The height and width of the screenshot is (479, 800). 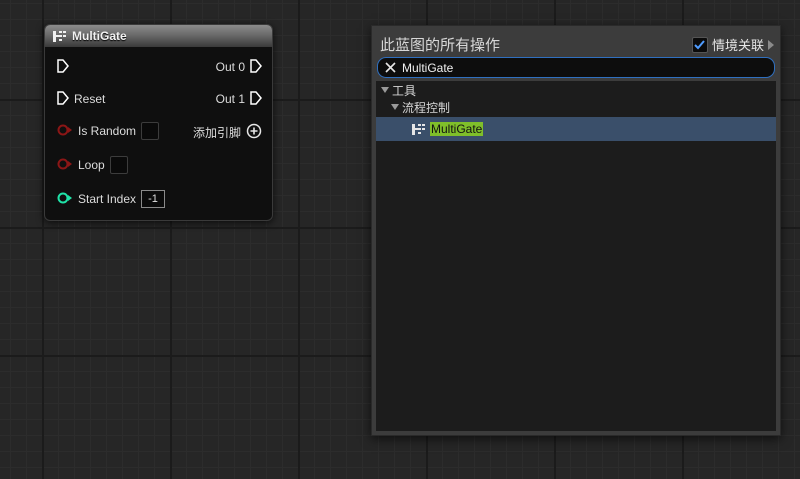 What do you see at coordinates (158, 165) in the screenshot?
I see `pin-row-loop: Loop` at bounding box center [158, 165].